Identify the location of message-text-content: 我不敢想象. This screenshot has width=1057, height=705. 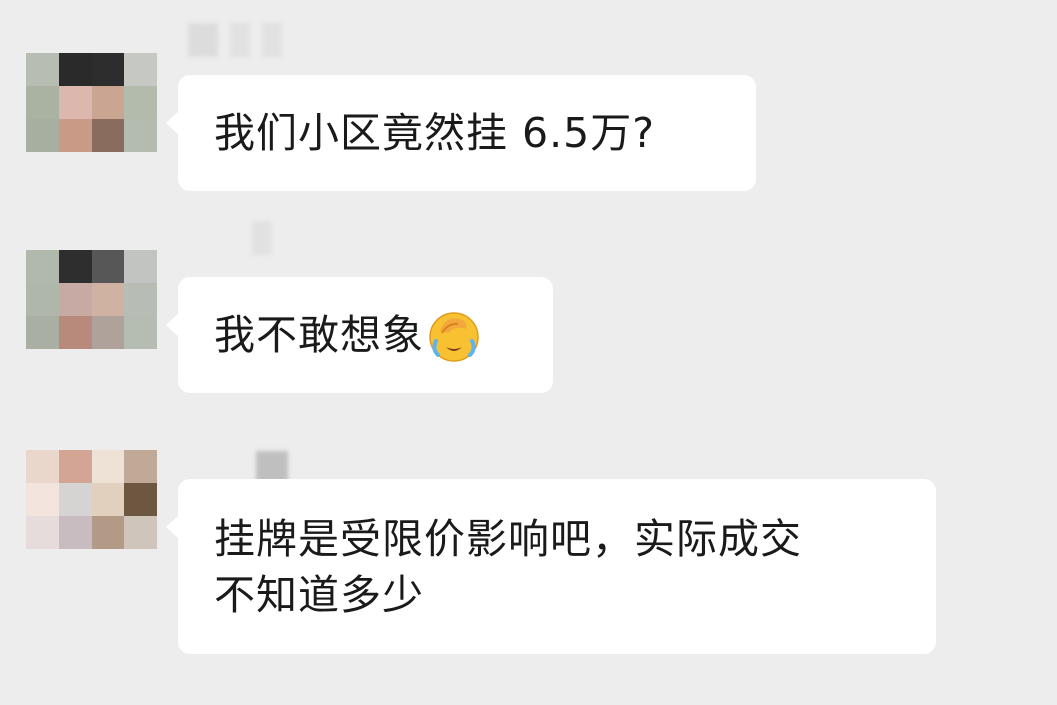
(319, 335).